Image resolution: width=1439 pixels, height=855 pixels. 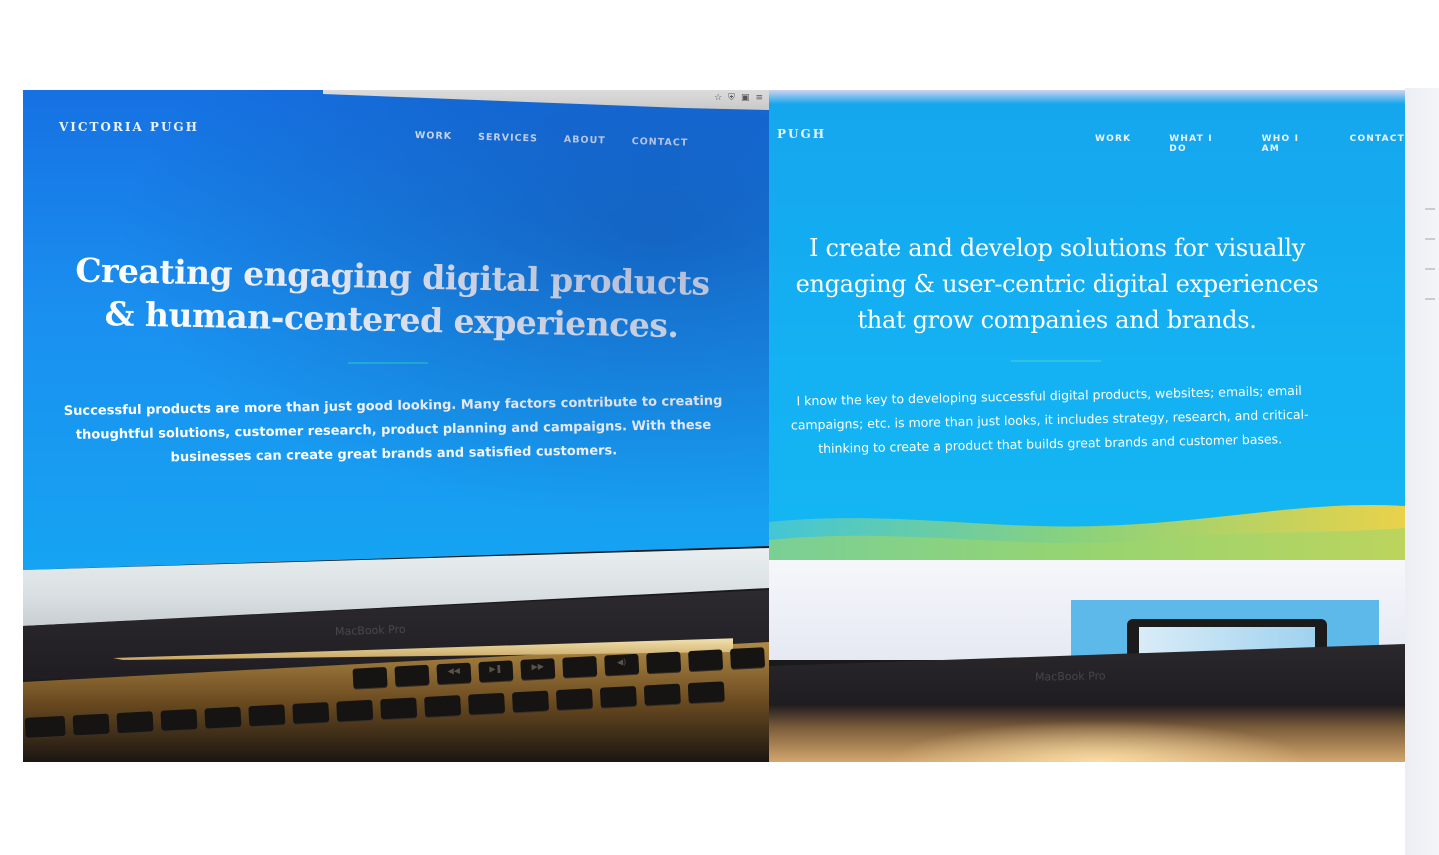 I want to click on shield-icon: ⛨, so click(x=731, y=98).